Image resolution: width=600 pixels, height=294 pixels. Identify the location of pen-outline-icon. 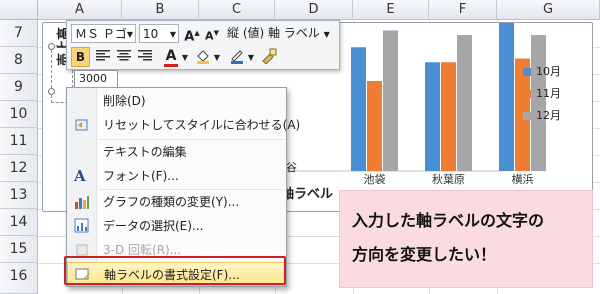
(237, 57).